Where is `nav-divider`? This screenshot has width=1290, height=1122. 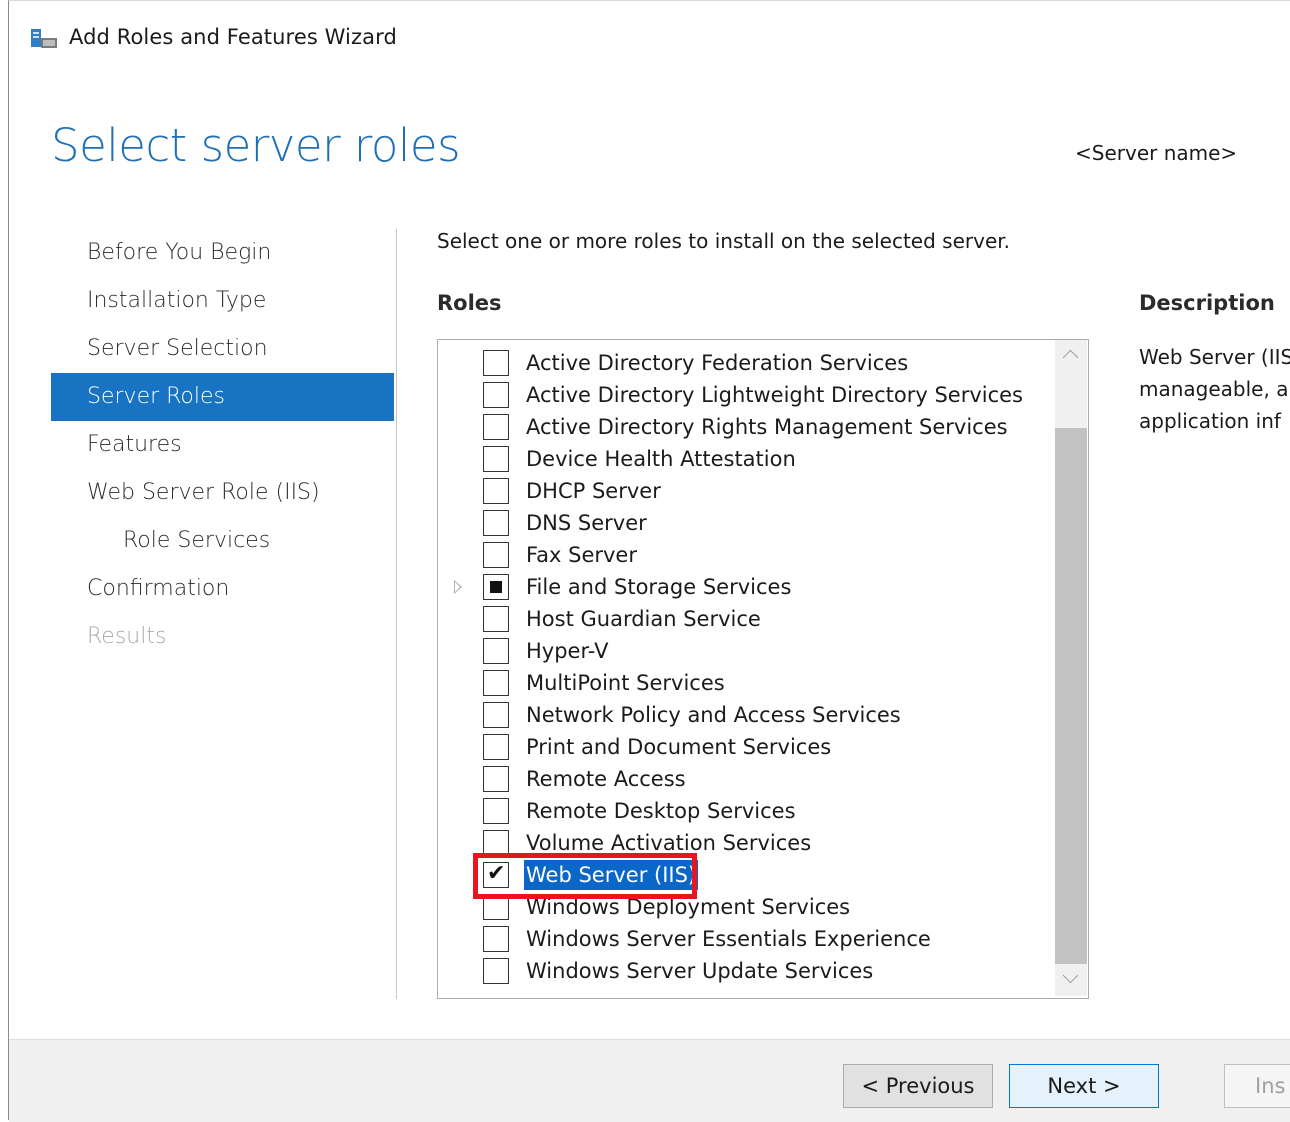 nav-divider is located at coordinates (396, 614).